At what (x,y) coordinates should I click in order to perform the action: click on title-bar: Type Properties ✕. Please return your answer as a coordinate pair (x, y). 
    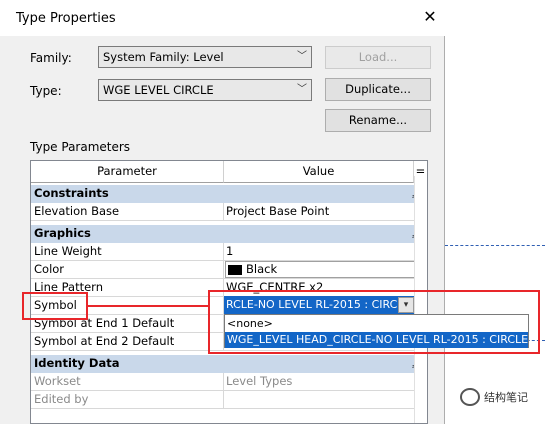
    Looking at the image, I should click on (222, 18).